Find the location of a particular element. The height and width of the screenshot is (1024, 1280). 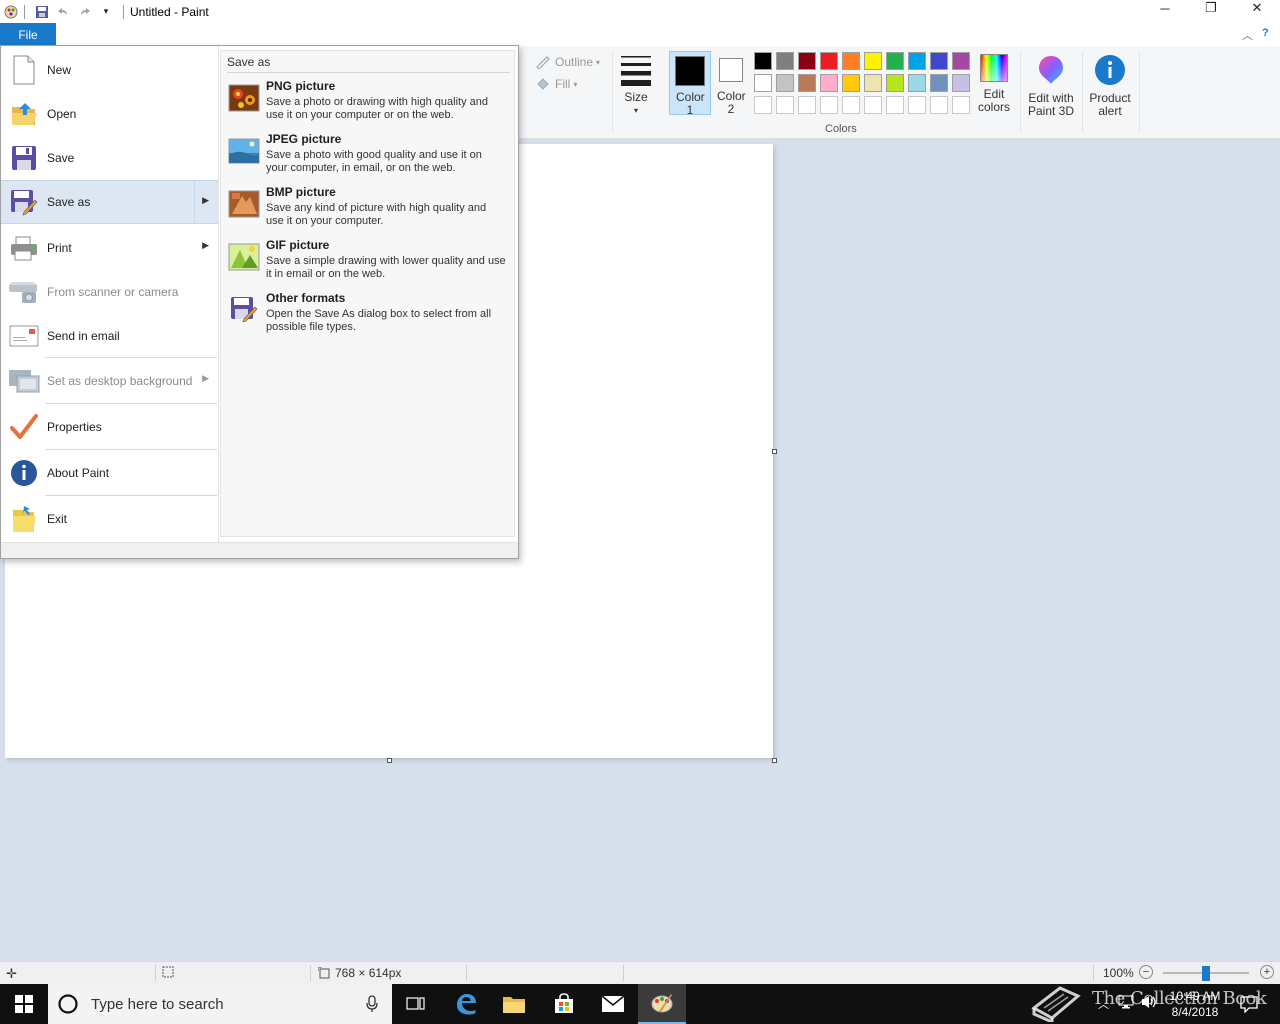

taskbar-mail is located at coordinates (613, 1004).